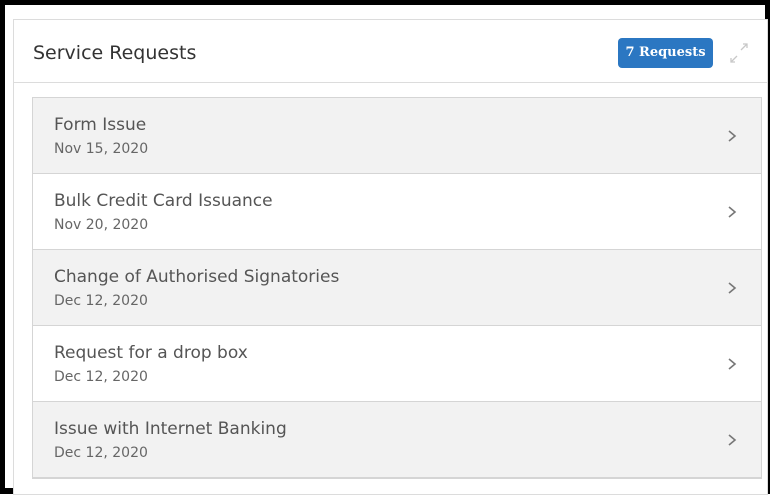  Describe the element at coordinates (163, 201) in the screenshot. I see `request-title: Bulk Credit Card Issuance` at that location.